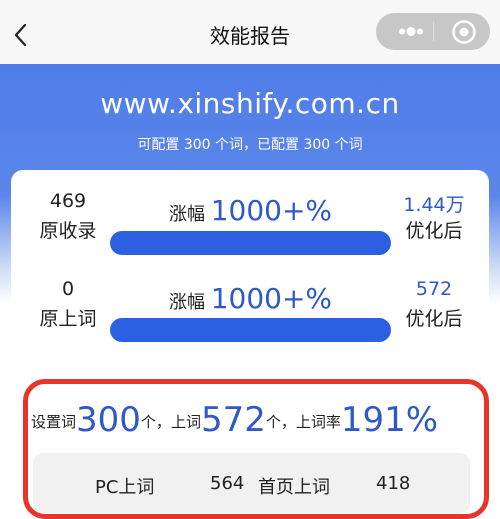 The width and height of the screenshot is (500, 519). What do you see at coordinates (389, 420) in the screenshot?
I see `ranking-rate-value: 191%` at bounding box center [389, 420].